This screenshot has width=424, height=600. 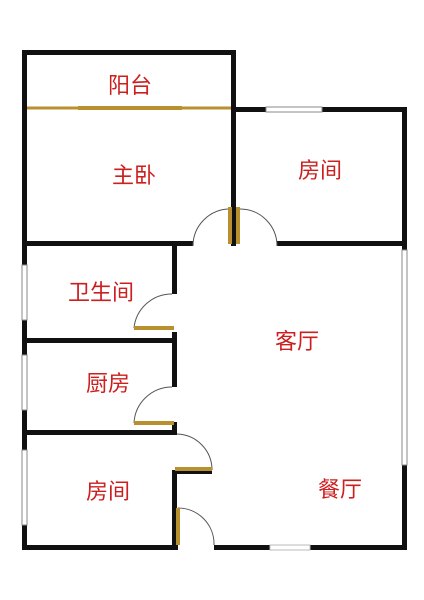 What do you see at coordinates (290, 547) in the screenshot?
I see `window-bottom-dining` at bounding box center [290, 547].